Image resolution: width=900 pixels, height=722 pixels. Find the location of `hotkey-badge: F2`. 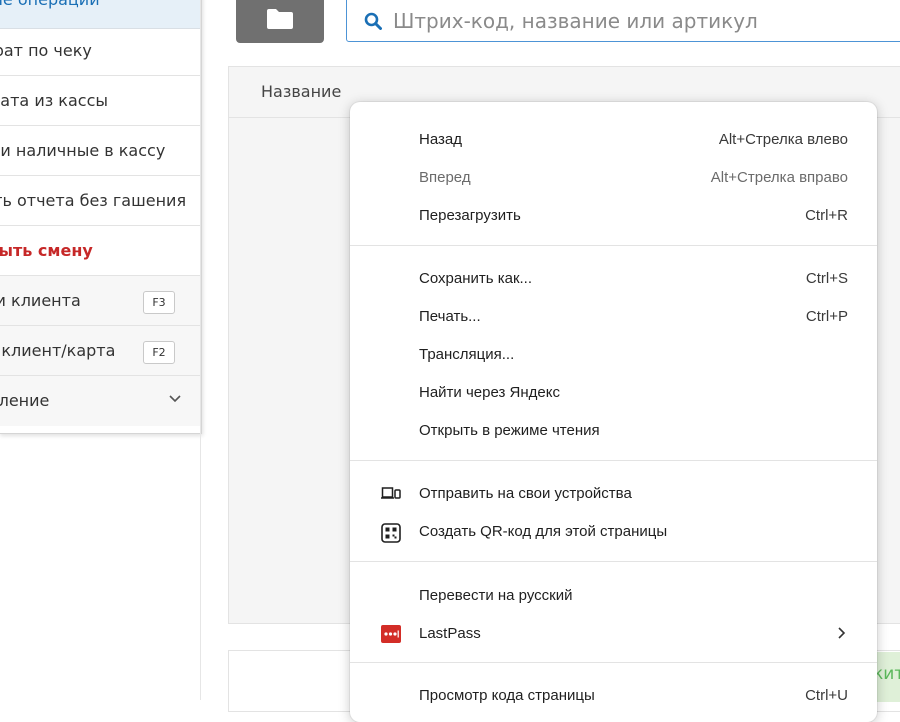

hotkey-badge: F2 is located at coordinates (159, 352).